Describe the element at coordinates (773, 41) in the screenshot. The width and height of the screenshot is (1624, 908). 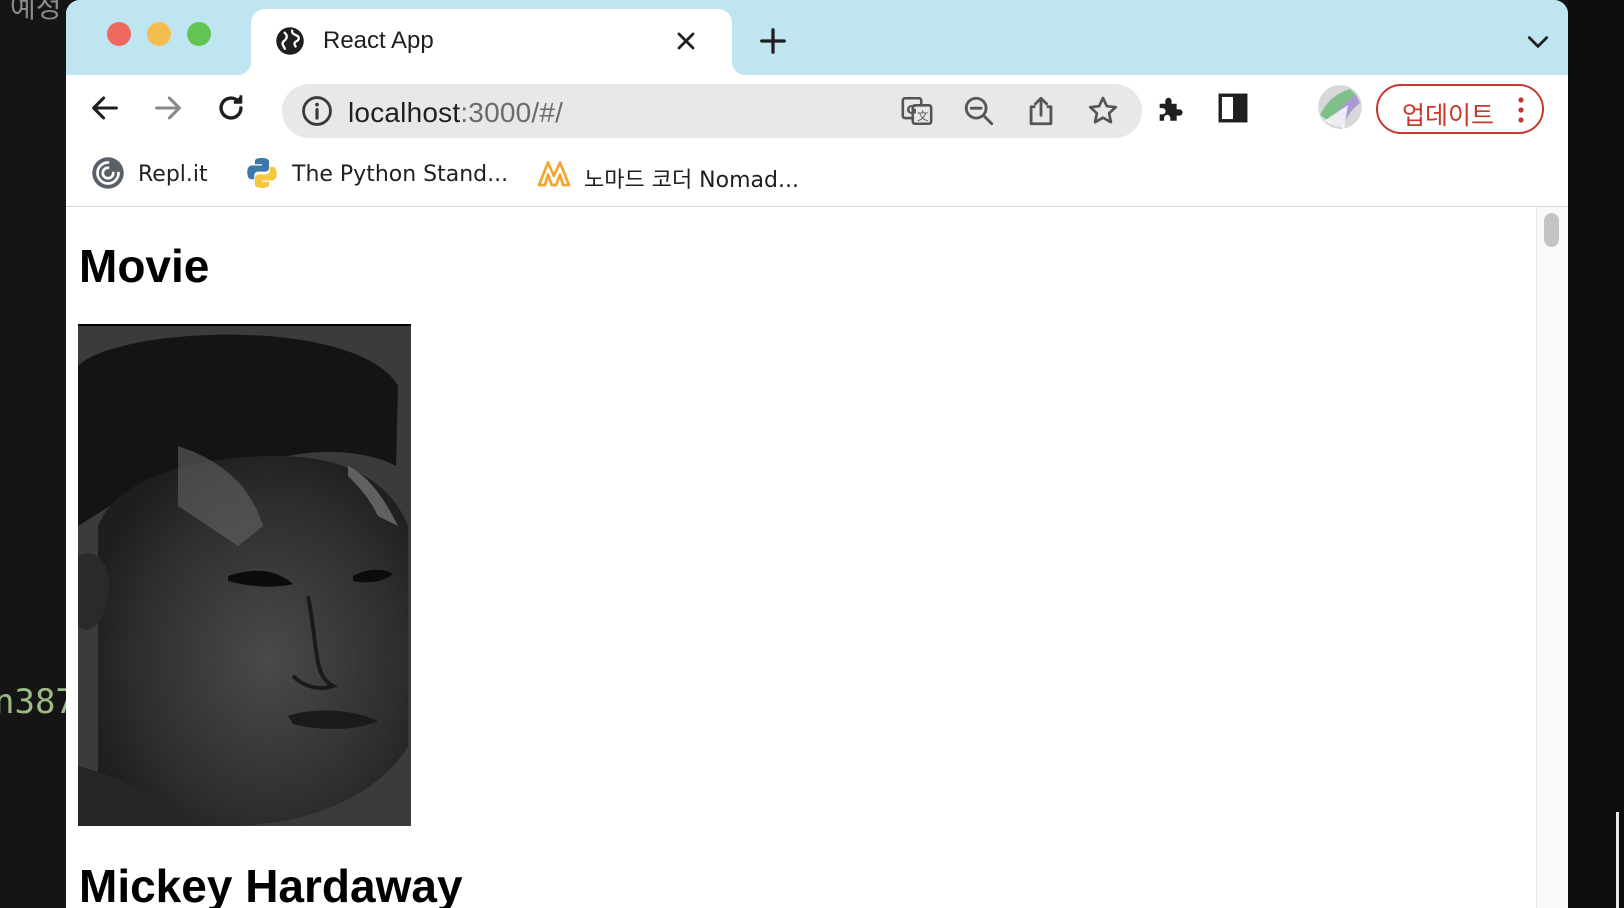
I see `new-tab-plus-icon` at that location.